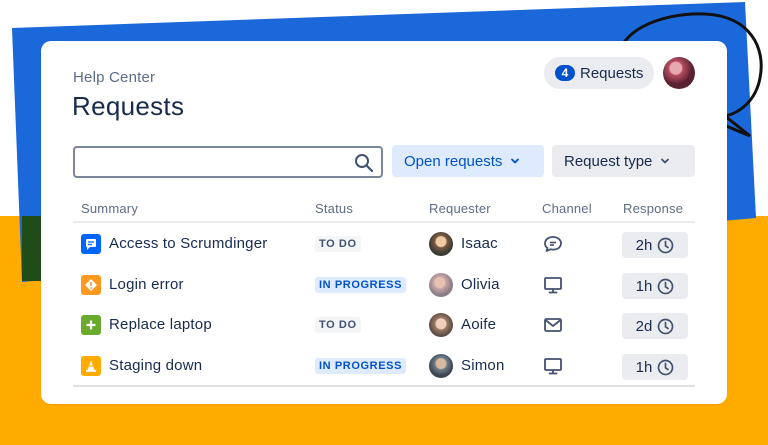  What do you see at coordinates (91, 285) in the screenshot?
I see `alert-icon` at bounding box center [91, 285].